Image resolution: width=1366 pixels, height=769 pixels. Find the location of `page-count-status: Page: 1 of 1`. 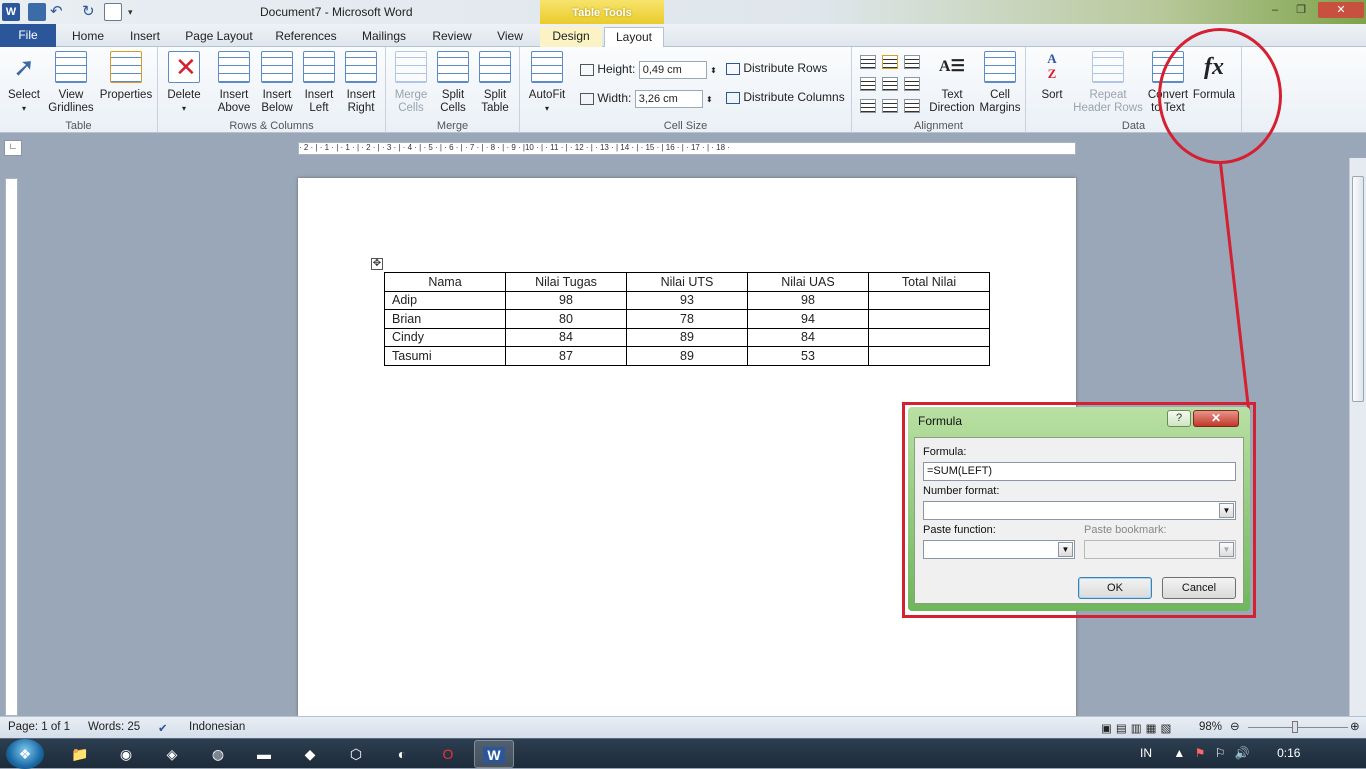

page-count-status: Page: 1 of 1 is located at coordinates (39, 727).